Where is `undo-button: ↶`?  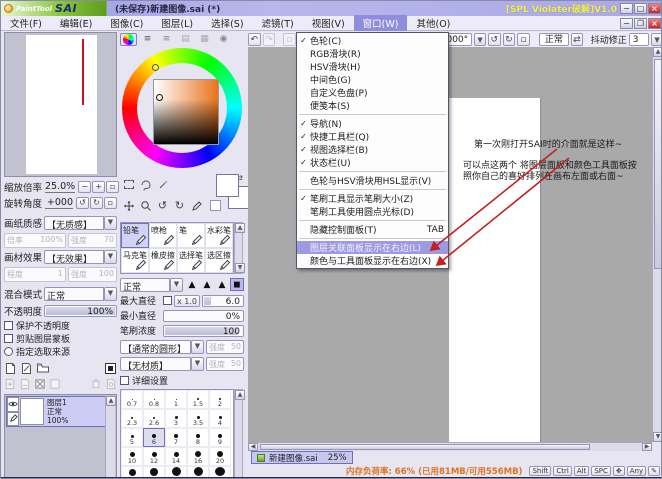
undo-button: ↶ is located at coordinates (254, 39).